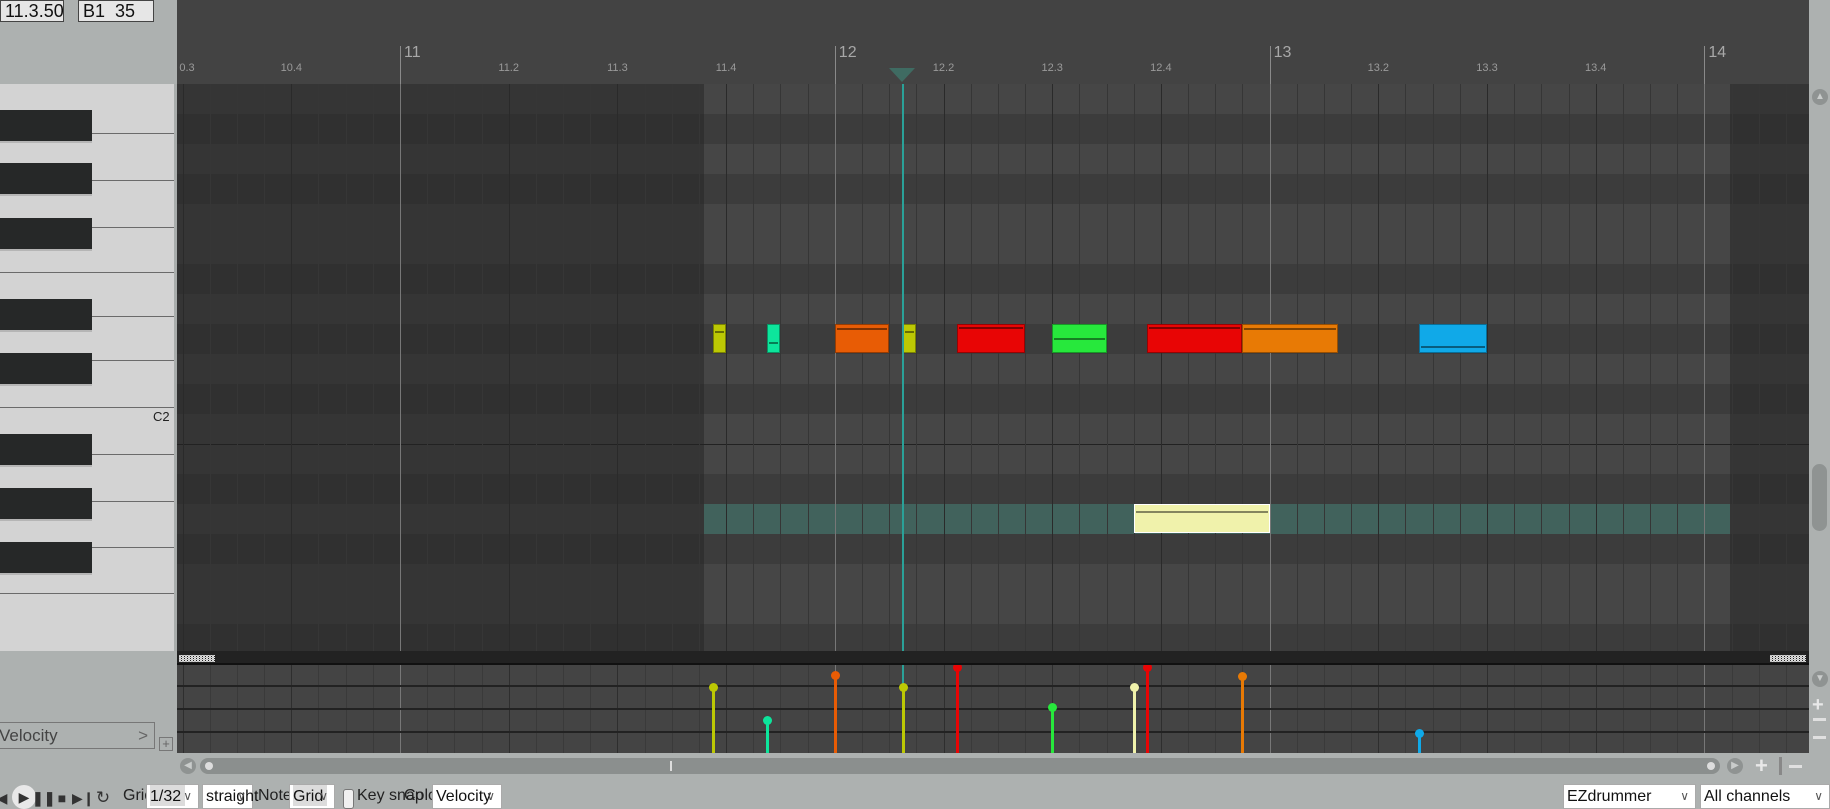  Describe the element at coordinates (312, 796) in the screenshot. I see `notes-select: Grid ∨` at that location.